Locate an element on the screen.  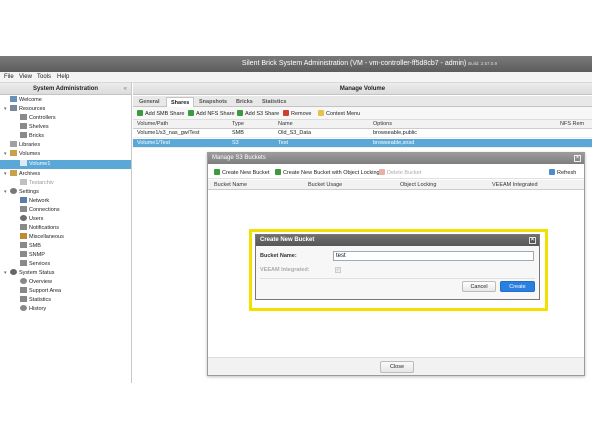
sidebar-item-controllers: Controllers is located at coordinates (35, 118).